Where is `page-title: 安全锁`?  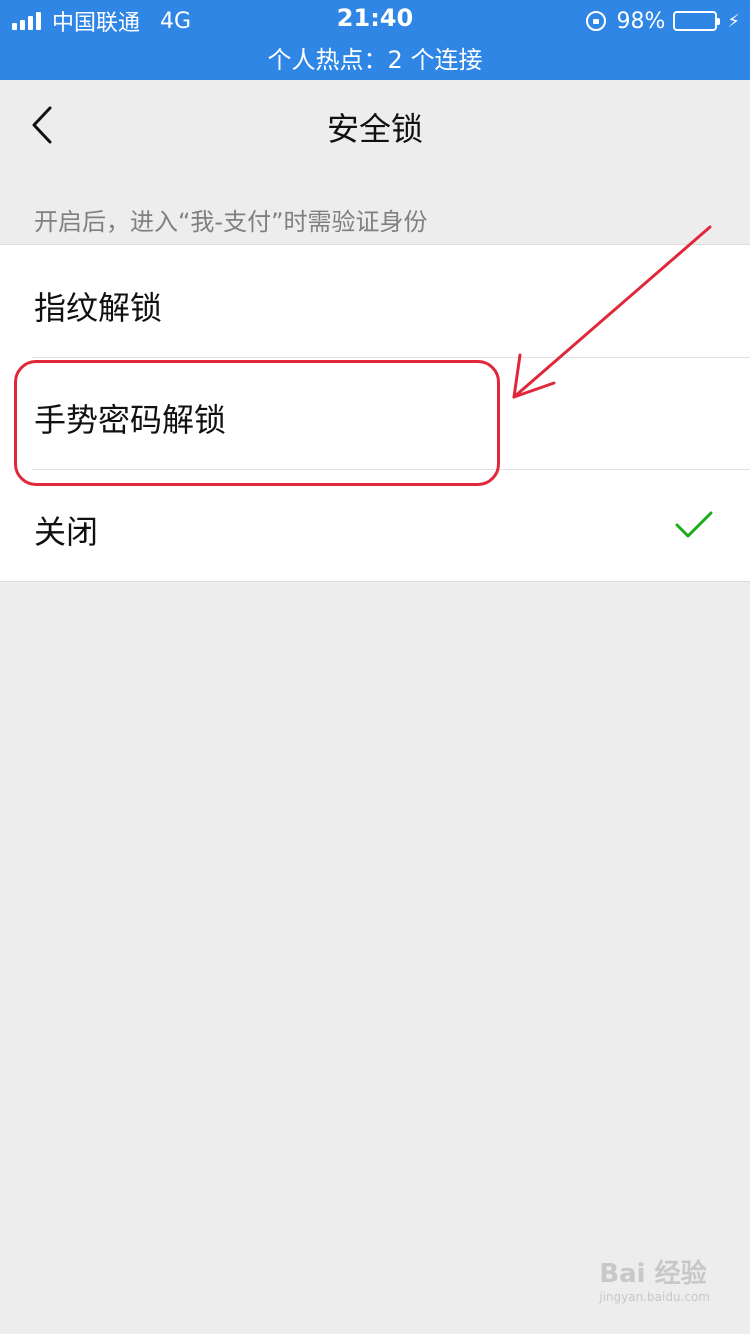
page-title: 安全锁 is located at coordinates (374, 129).